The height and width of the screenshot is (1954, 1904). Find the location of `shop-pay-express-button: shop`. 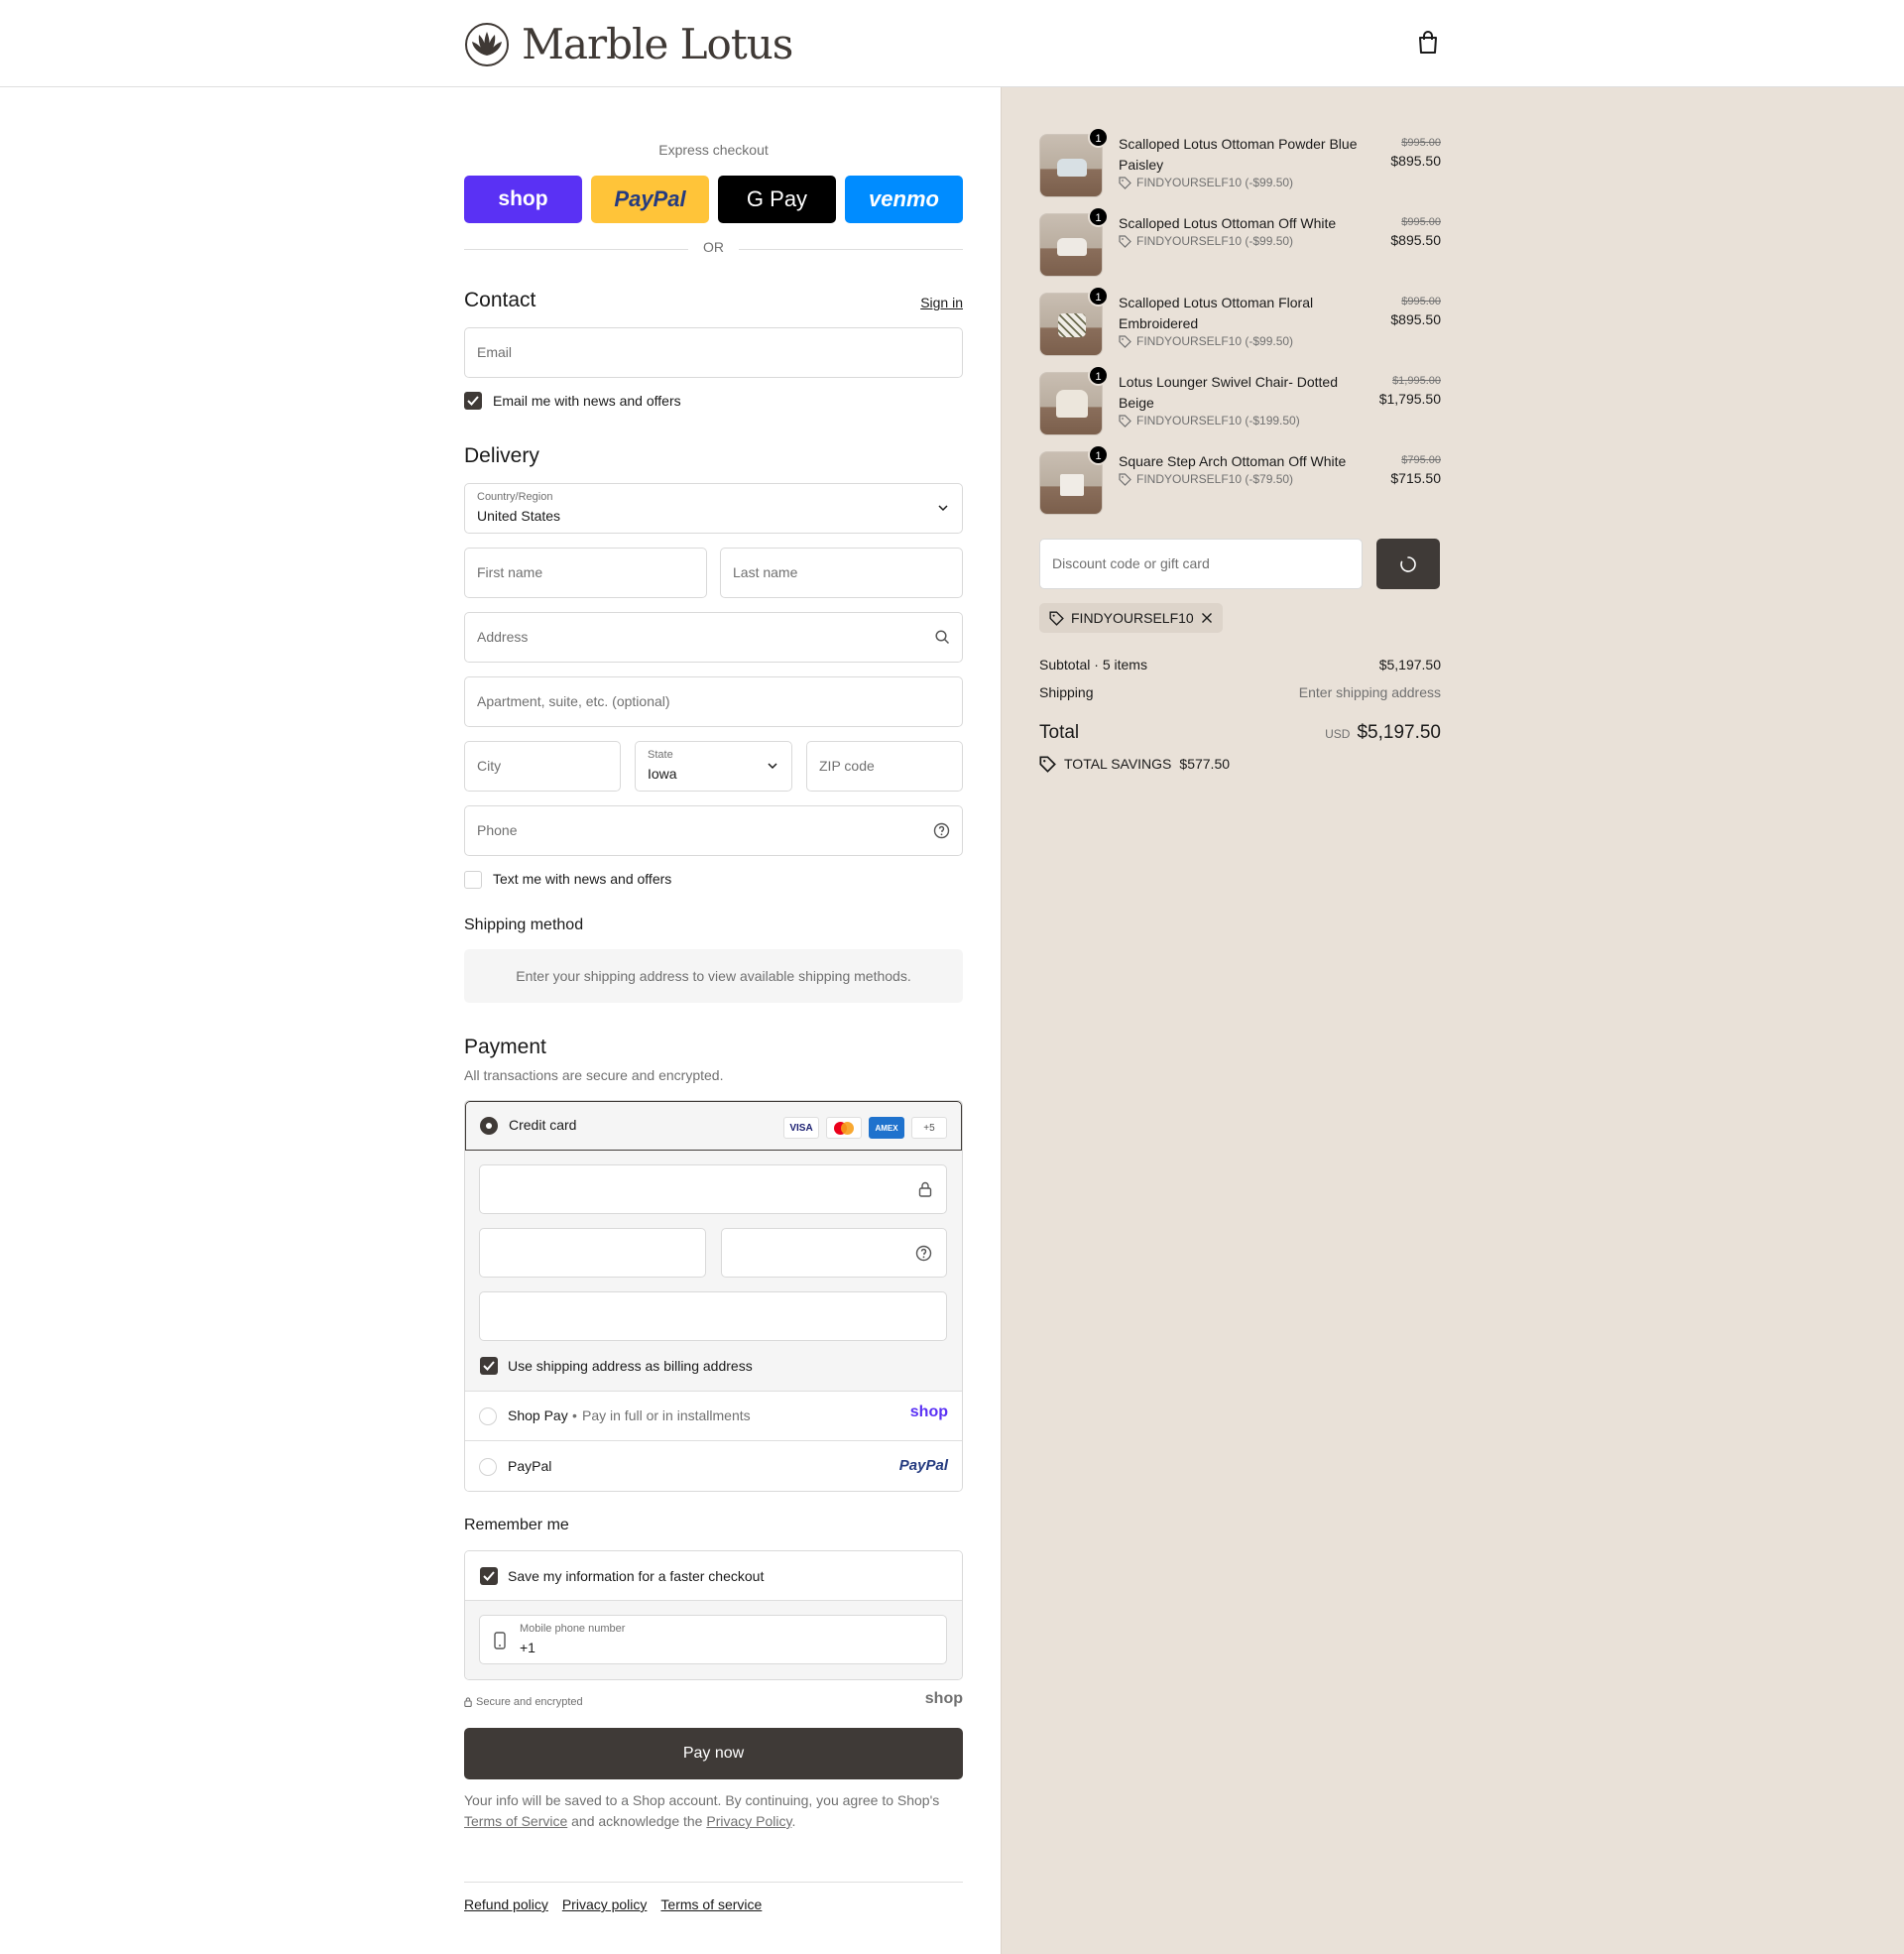

shop-pay-express-button: shop is located at coordinates (523, 199).